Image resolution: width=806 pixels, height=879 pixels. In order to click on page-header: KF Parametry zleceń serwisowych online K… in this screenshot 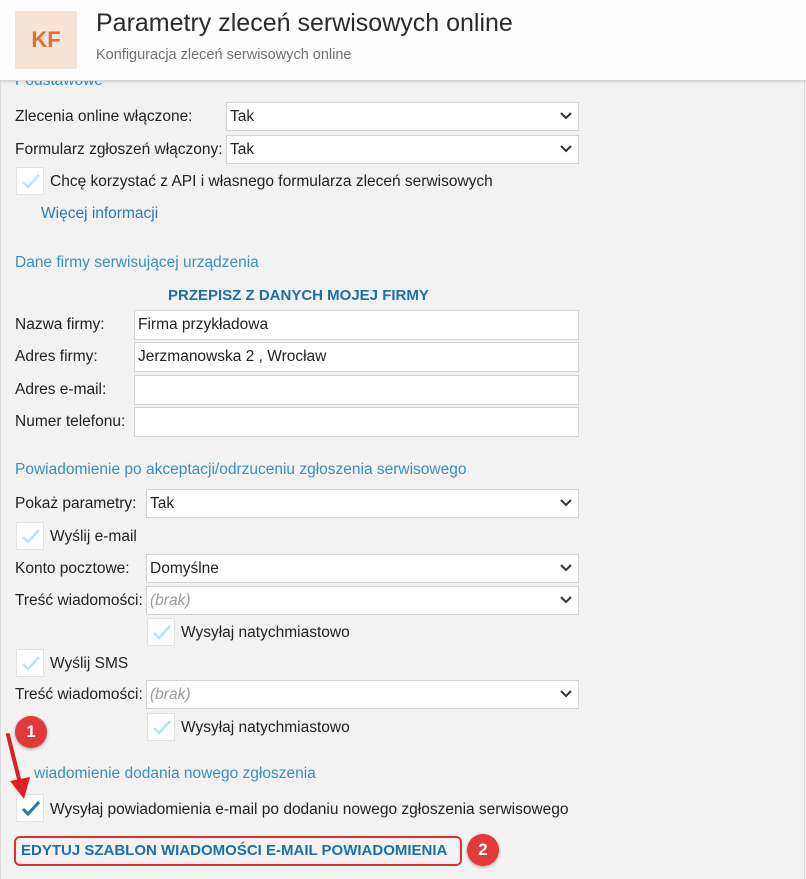, I will do `click(403, 40)`.